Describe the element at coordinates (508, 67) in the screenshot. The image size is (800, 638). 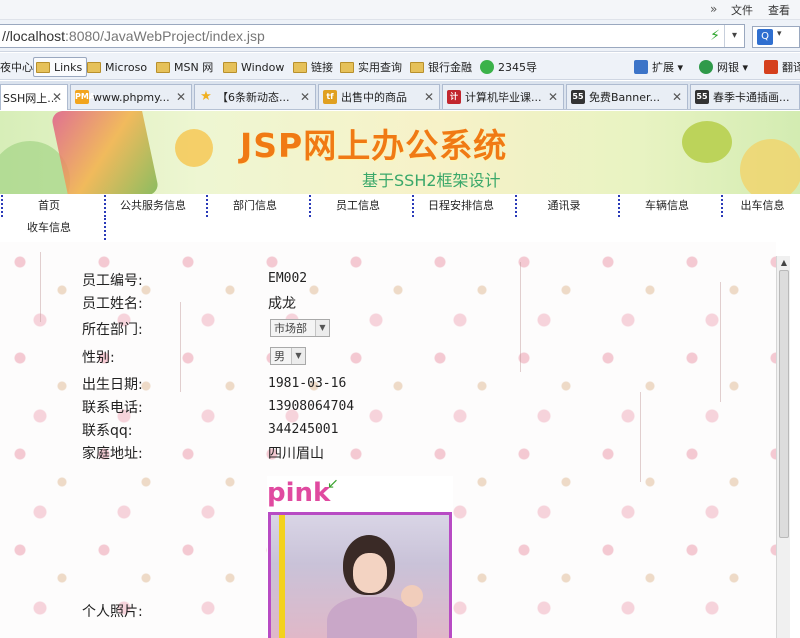
I see `favorite-item: 2345导` at that location.